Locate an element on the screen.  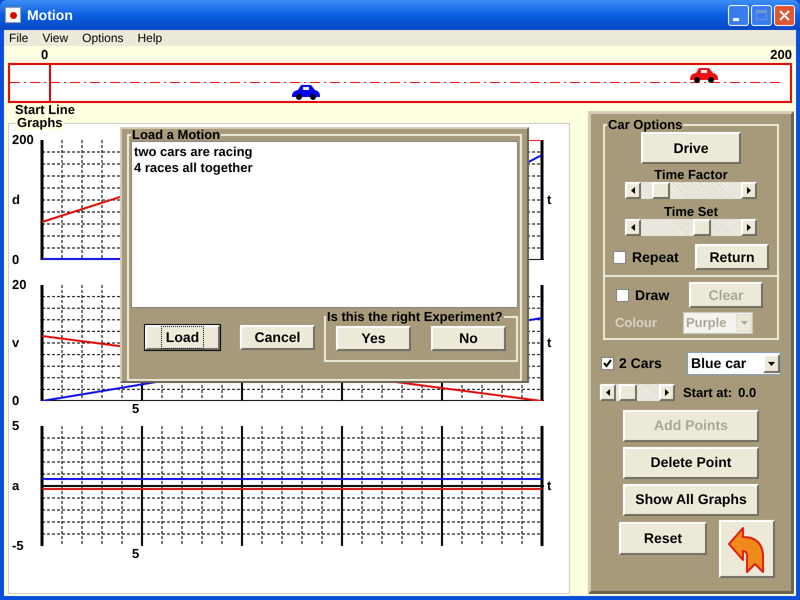
group-title: Car Options is located at coordinates (645, 125).